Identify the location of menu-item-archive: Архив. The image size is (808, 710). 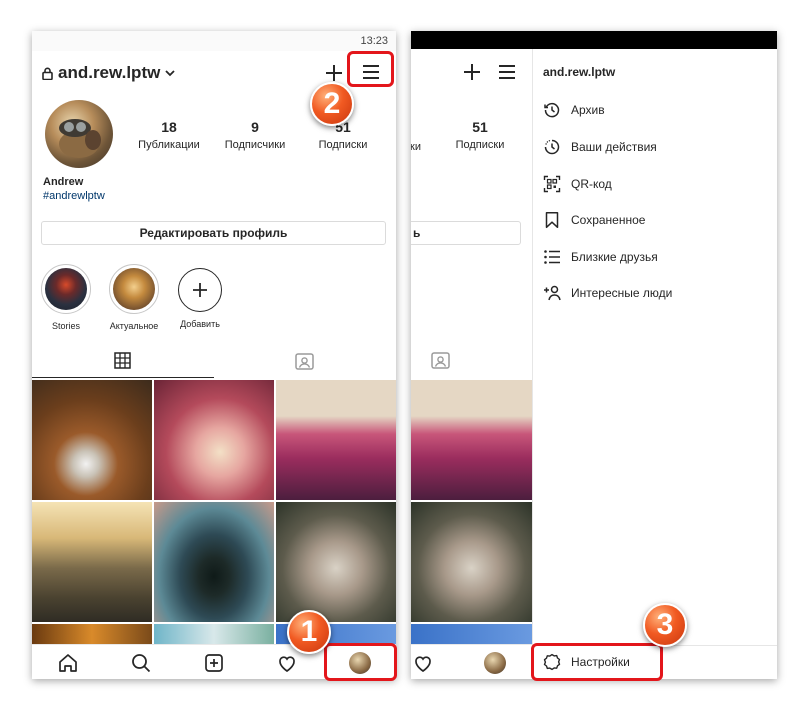
(574, 110).